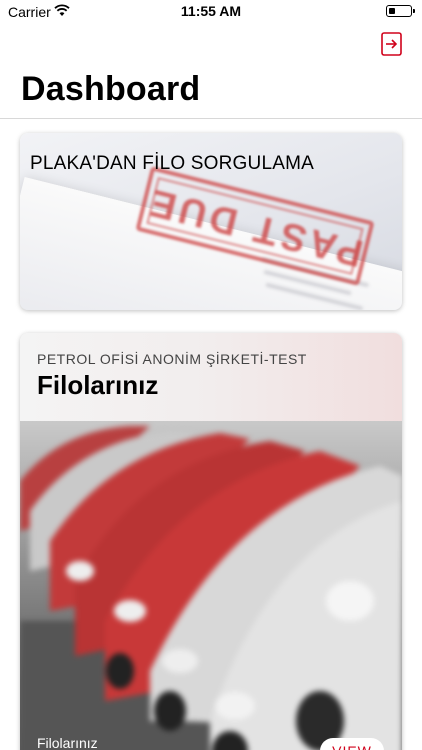 The image size is (422, 750). What do you see at coordinates (352, 744) in the screenshot?
I see `view-button: VIEW` at bounding box center [352, 744].